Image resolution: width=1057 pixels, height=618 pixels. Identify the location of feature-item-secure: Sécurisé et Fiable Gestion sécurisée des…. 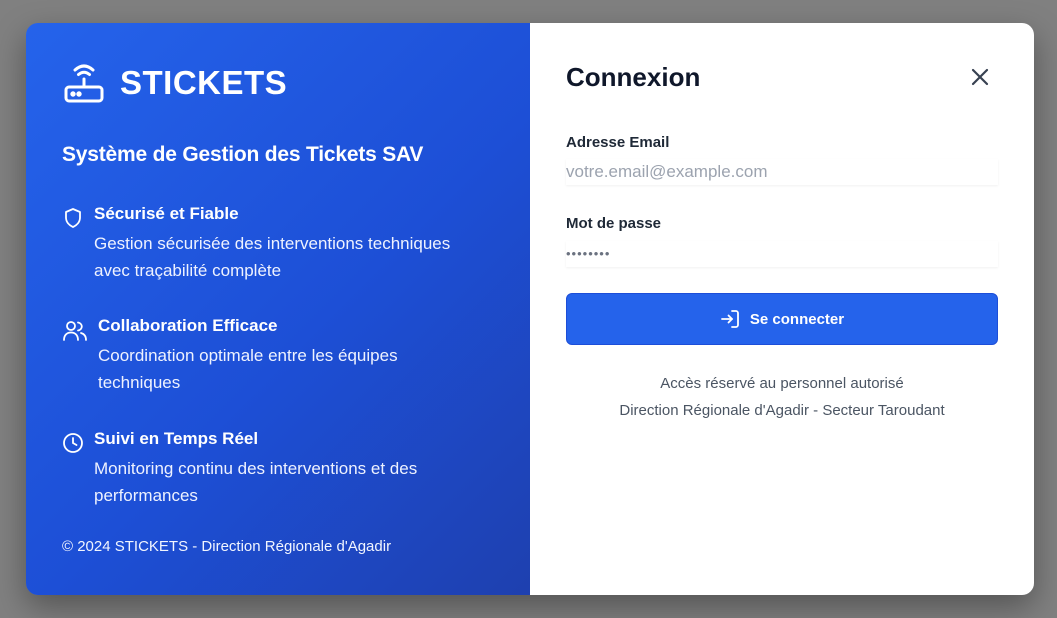
(268, 243).